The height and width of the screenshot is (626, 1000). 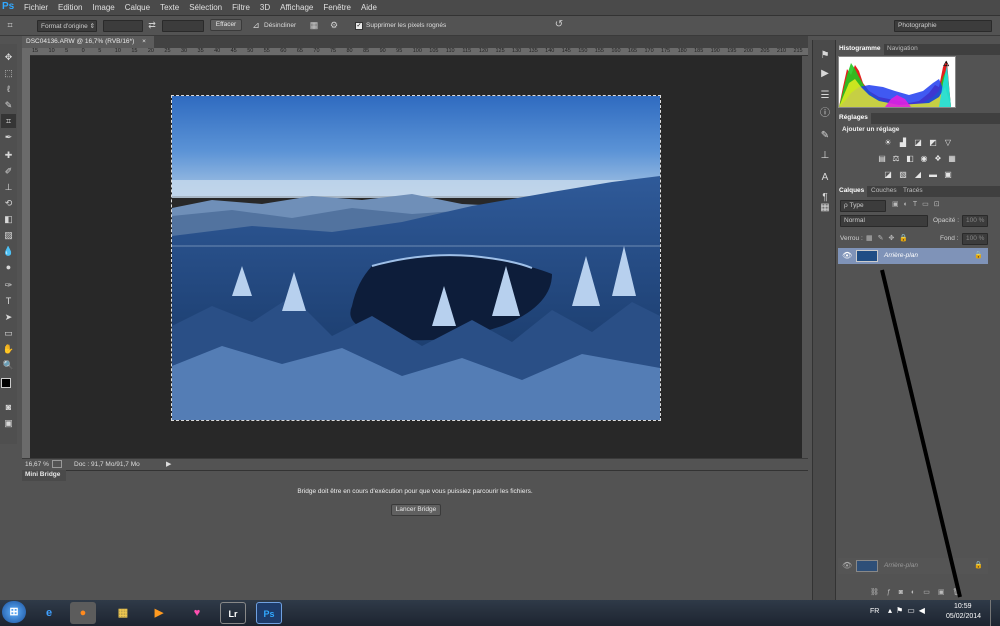 What do you see at coordinates (8, 349) in the screenshot?
I see `hand-tool-icon: ✋` at bounding box center [8, 349].